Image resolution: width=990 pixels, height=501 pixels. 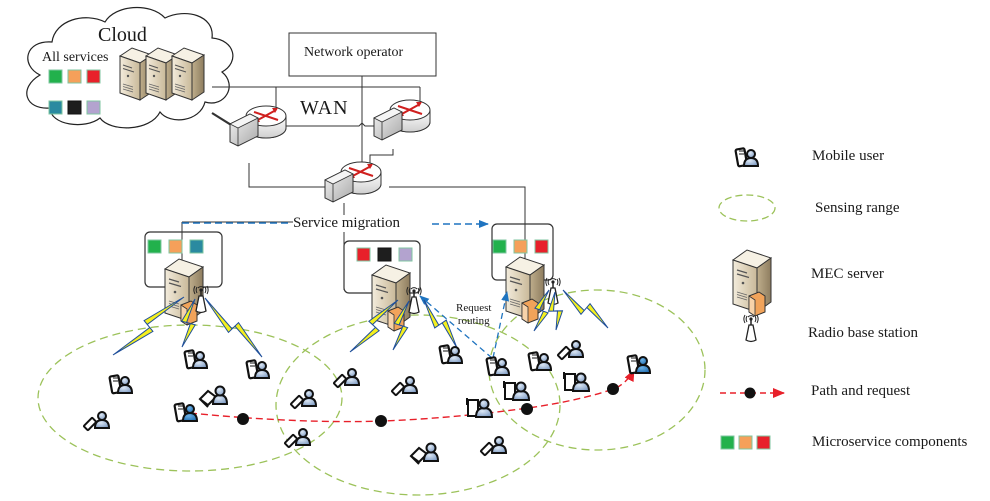 What do you see at coordinates (402, 120) in the screenshot?
I see `router-right` at bounding box center [402, 120].